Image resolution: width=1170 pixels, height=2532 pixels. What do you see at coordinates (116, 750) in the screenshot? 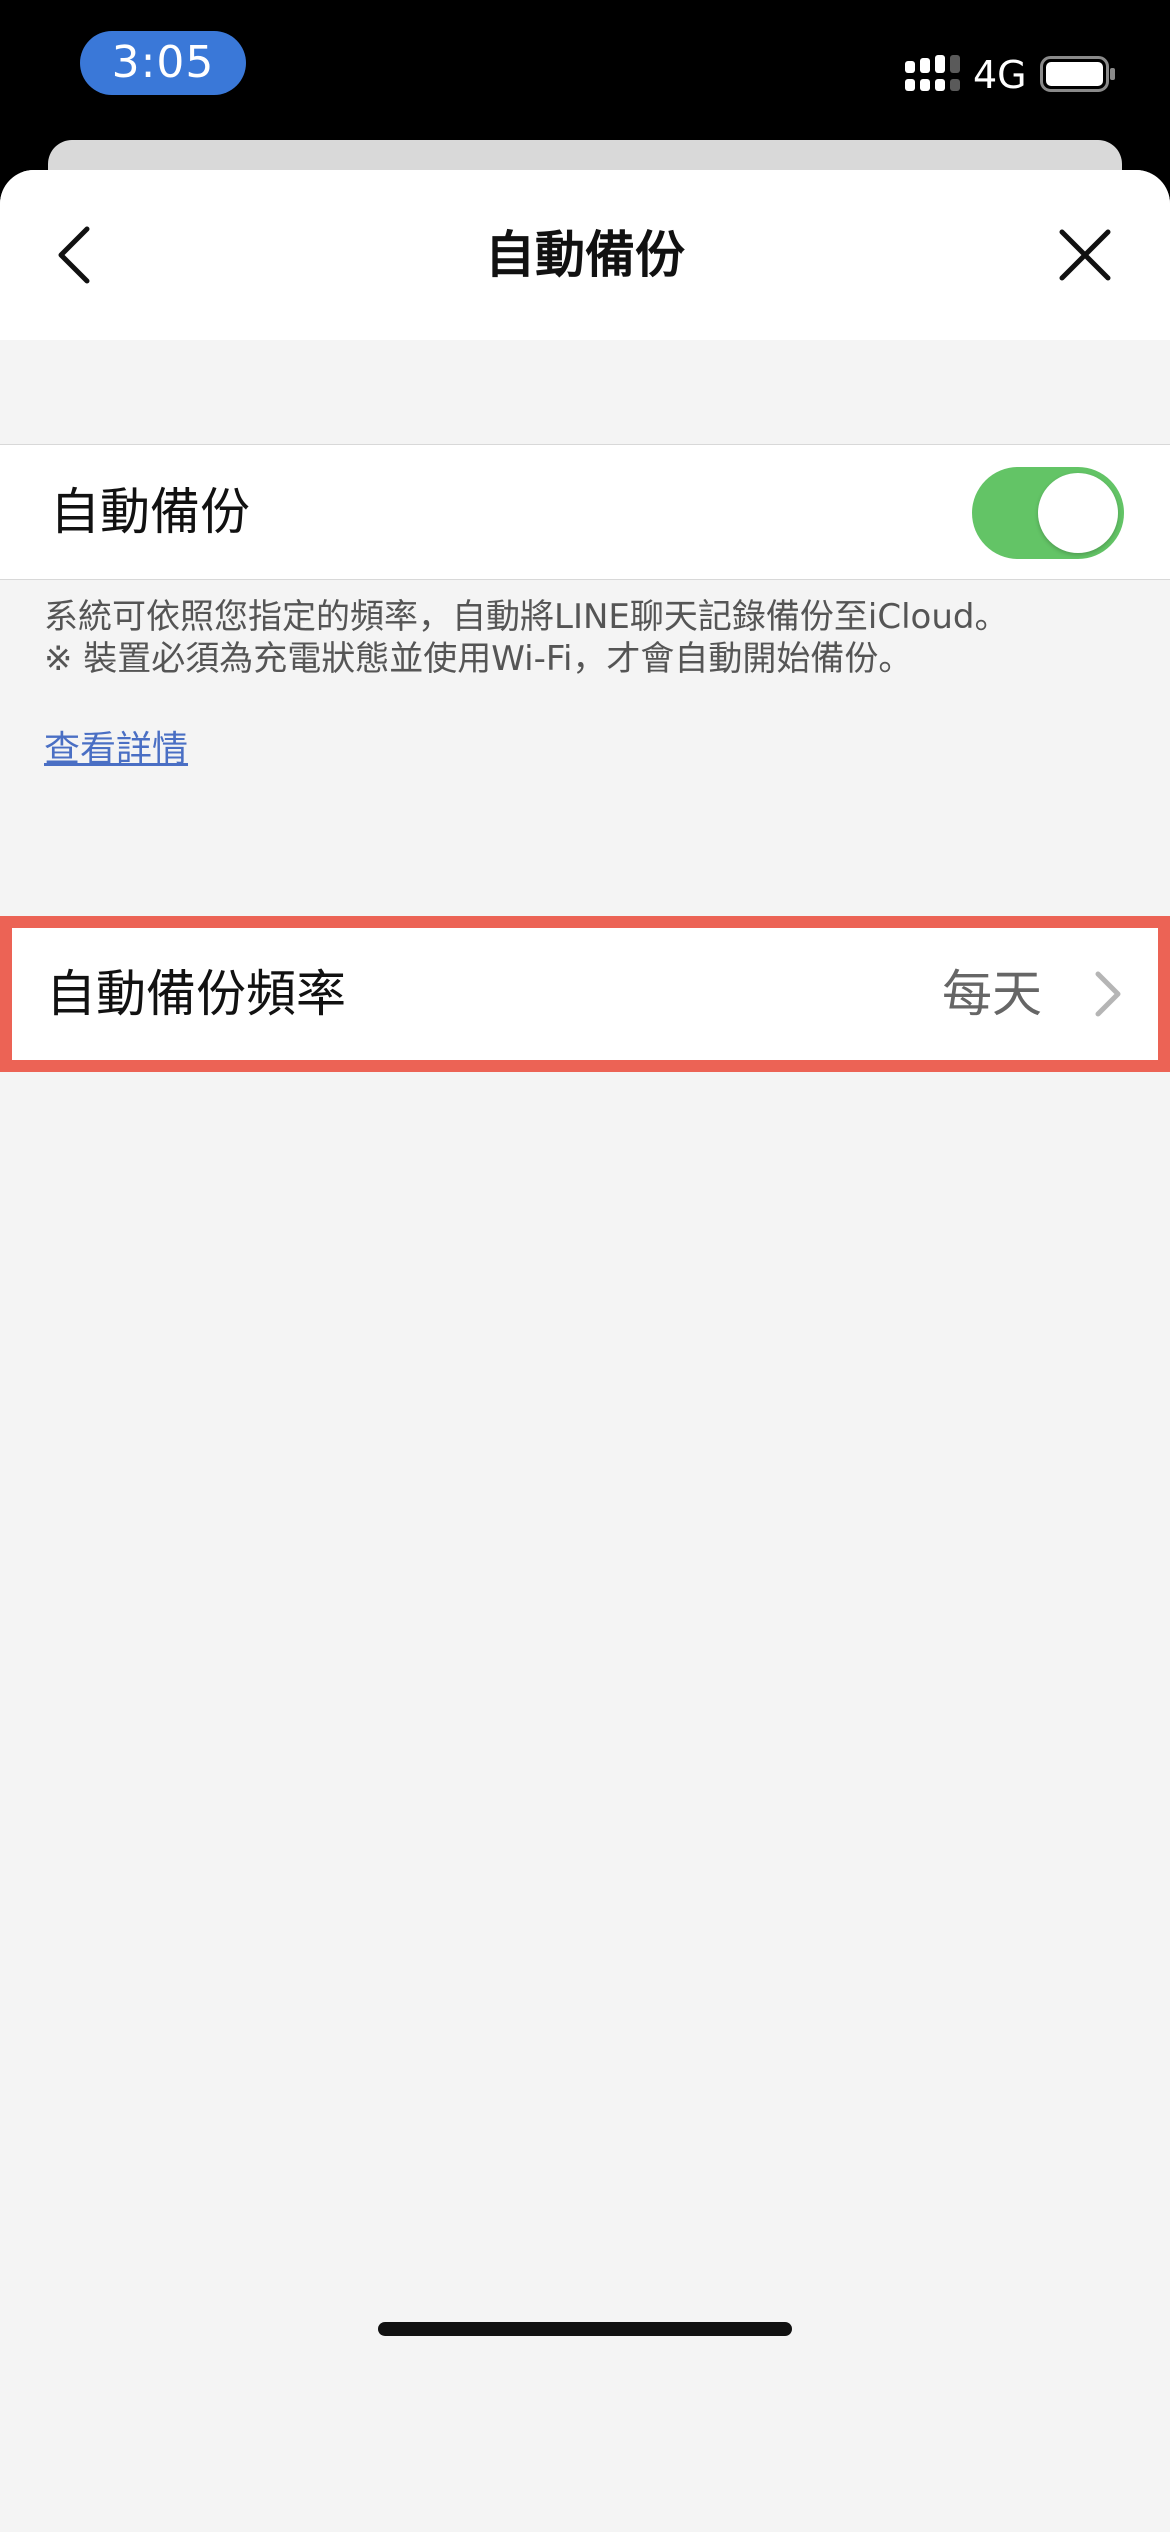
I see `view-details-link: 查看詳情` at bounding box center [116, 750].